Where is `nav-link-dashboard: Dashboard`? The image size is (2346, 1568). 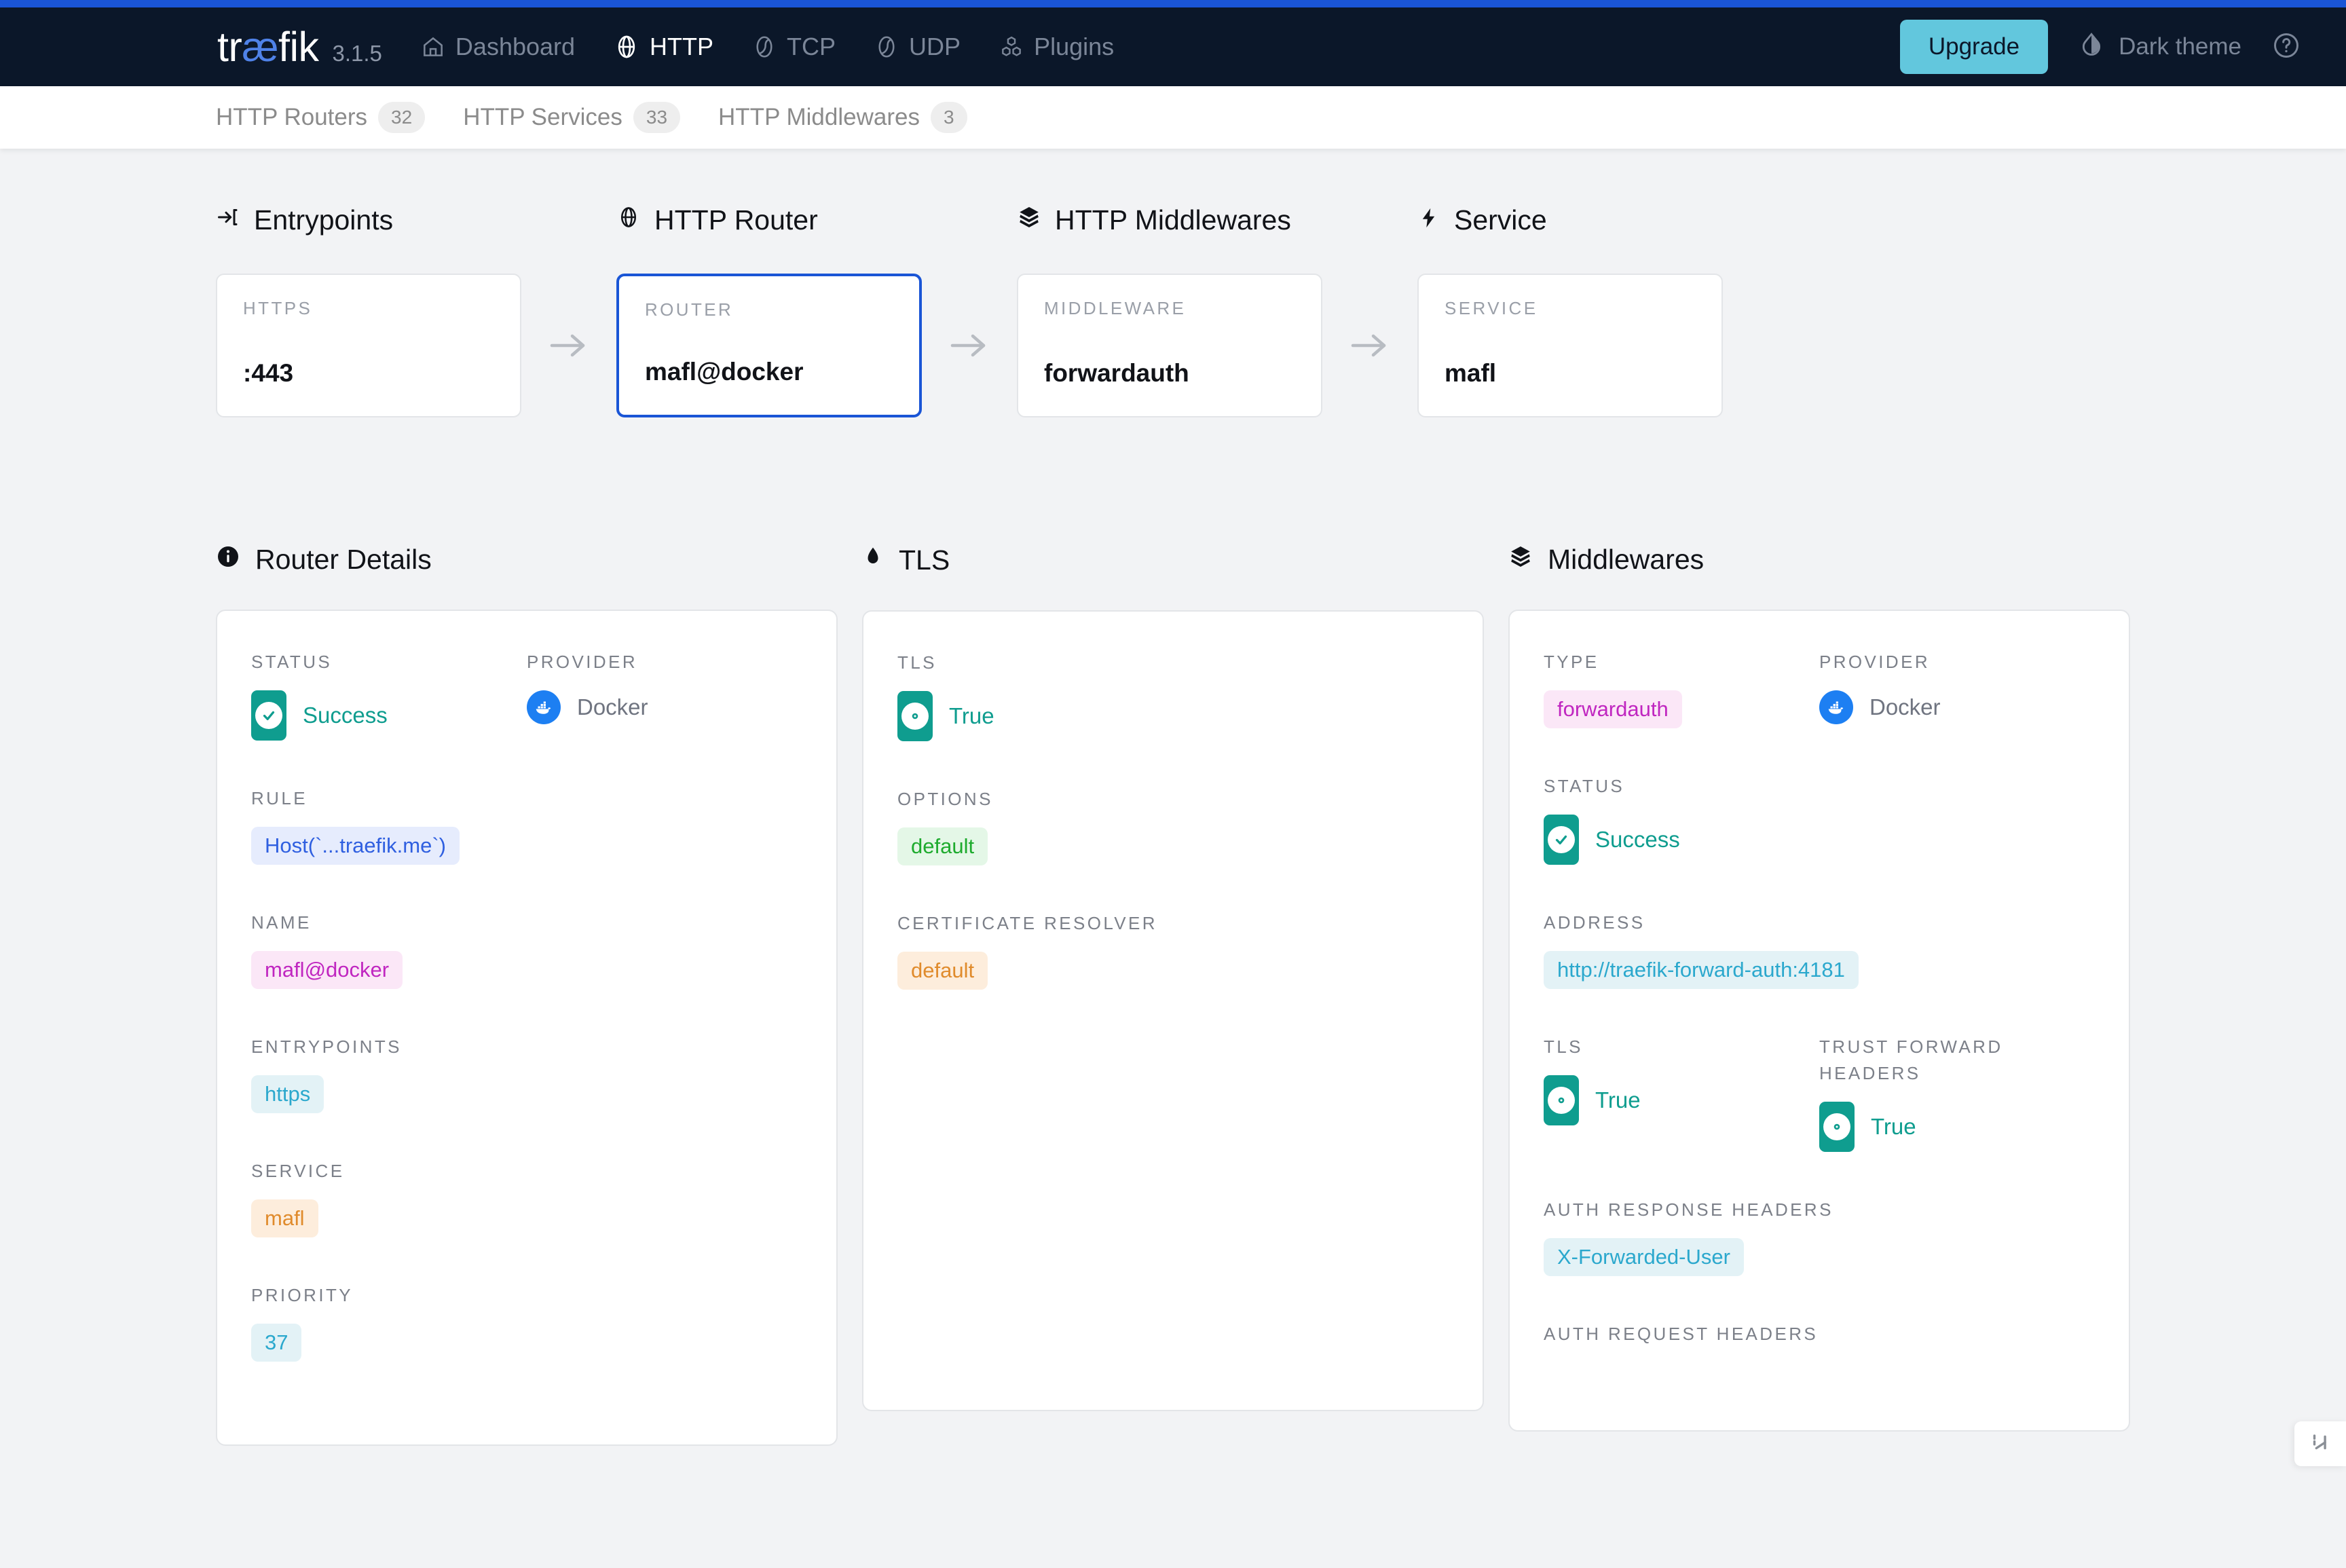
nav-link-dashboard: Dashboard is located at coordinates (497, 47).